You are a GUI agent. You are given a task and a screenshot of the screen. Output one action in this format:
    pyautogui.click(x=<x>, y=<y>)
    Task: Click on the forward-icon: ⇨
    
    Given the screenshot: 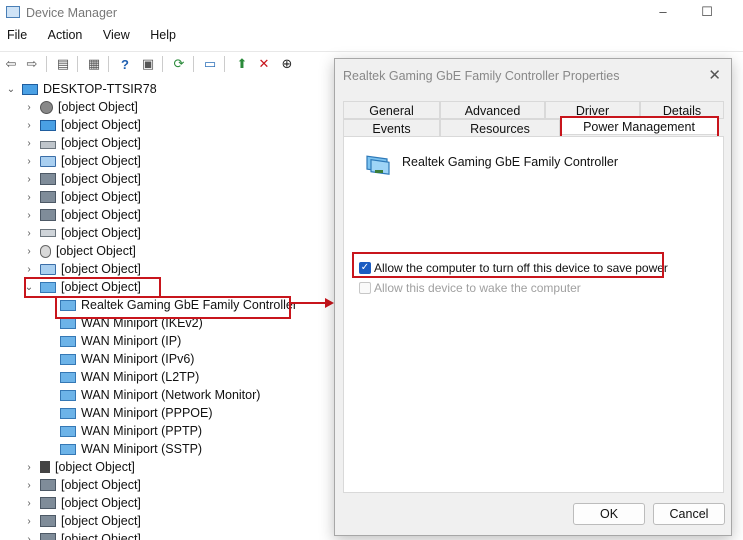 What is the action you would take?
    pyautogui.click(x=32, y=64)
    